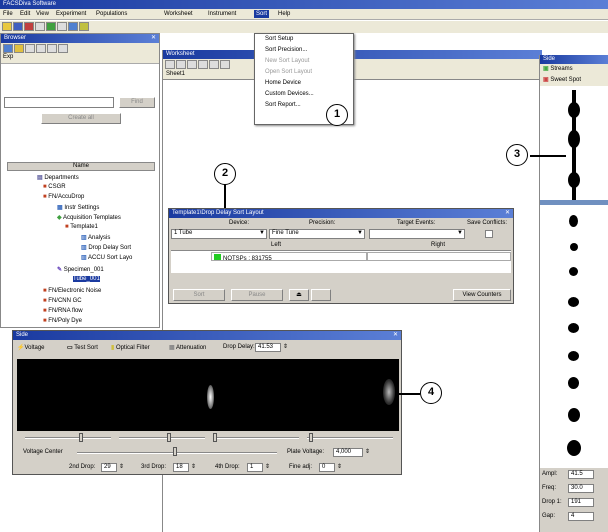 The width and height of the screenshot is (608, 532). What do you see at coordinates (317, 234) in the screenshot?
I see `precision-select: Fine Tune ▼` at bounding box center [317, 234].